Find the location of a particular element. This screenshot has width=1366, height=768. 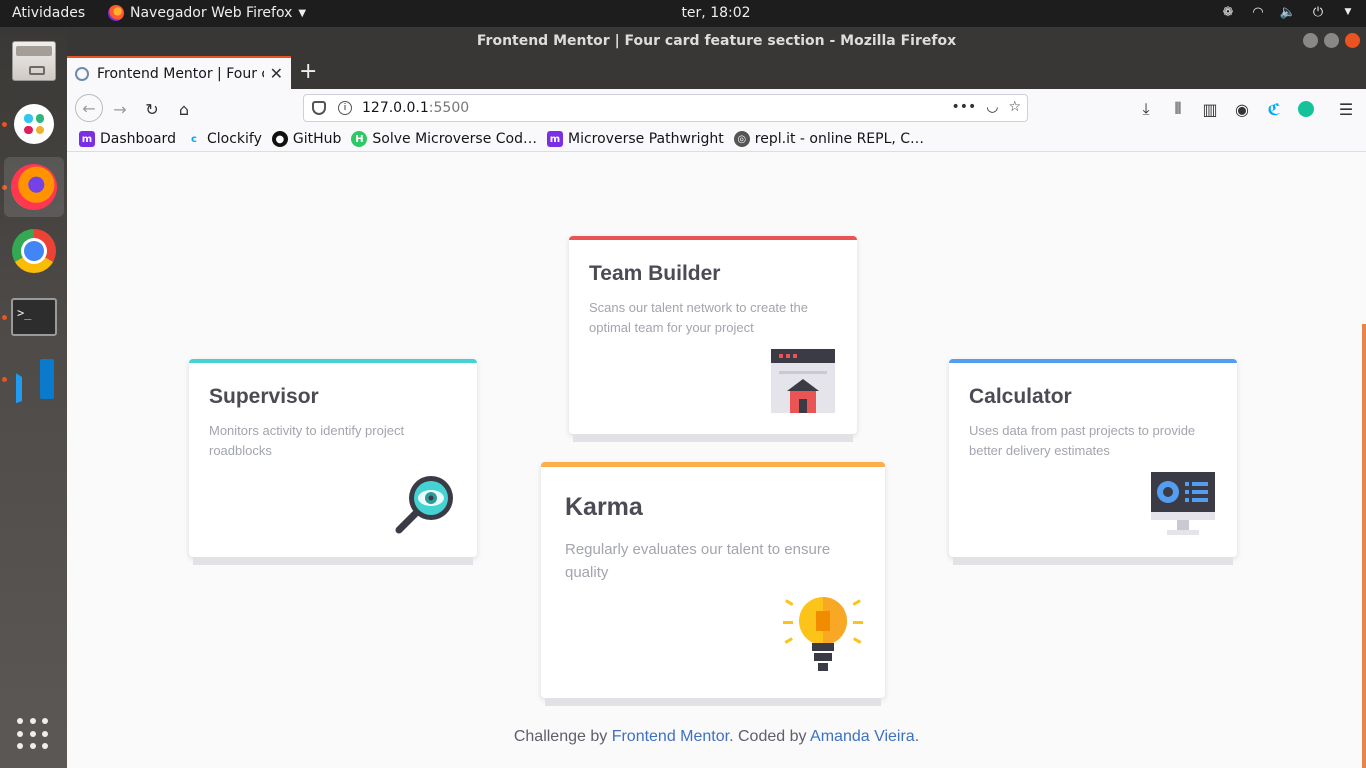

card-title: Supervisor is located at coordinates (264, 396).